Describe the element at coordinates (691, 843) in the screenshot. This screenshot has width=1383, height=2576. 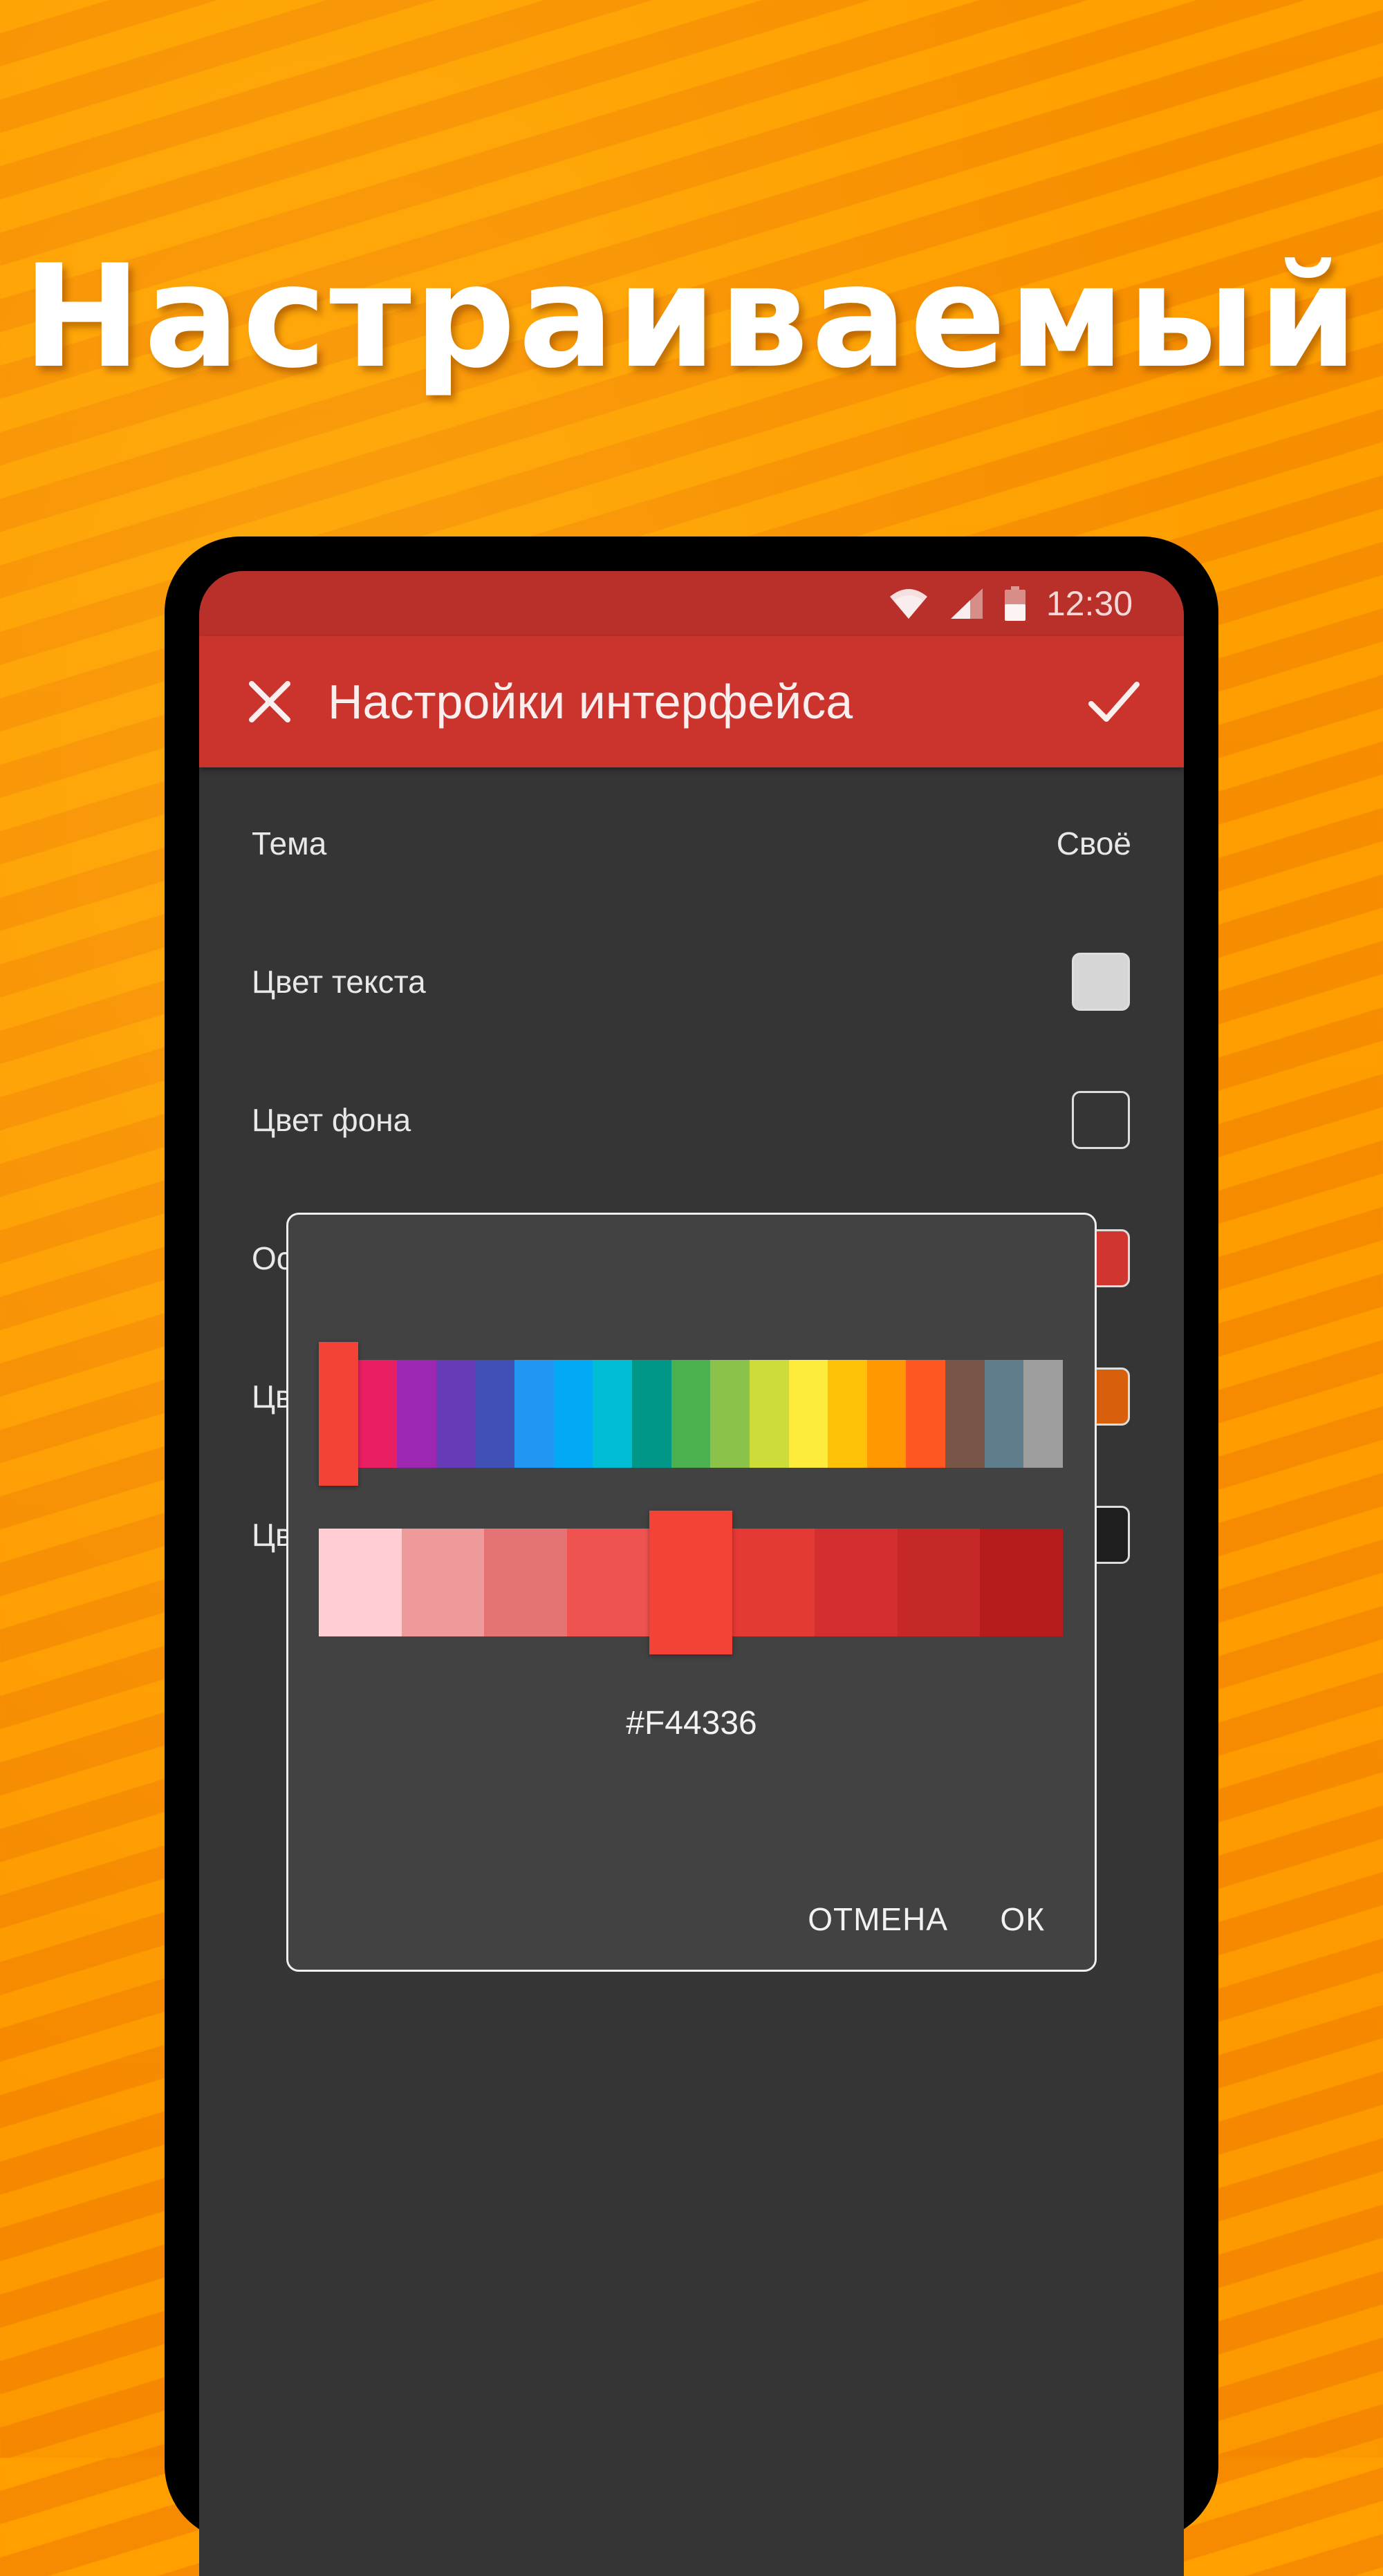
I see `setting-theme: Тема Своё` at that location.